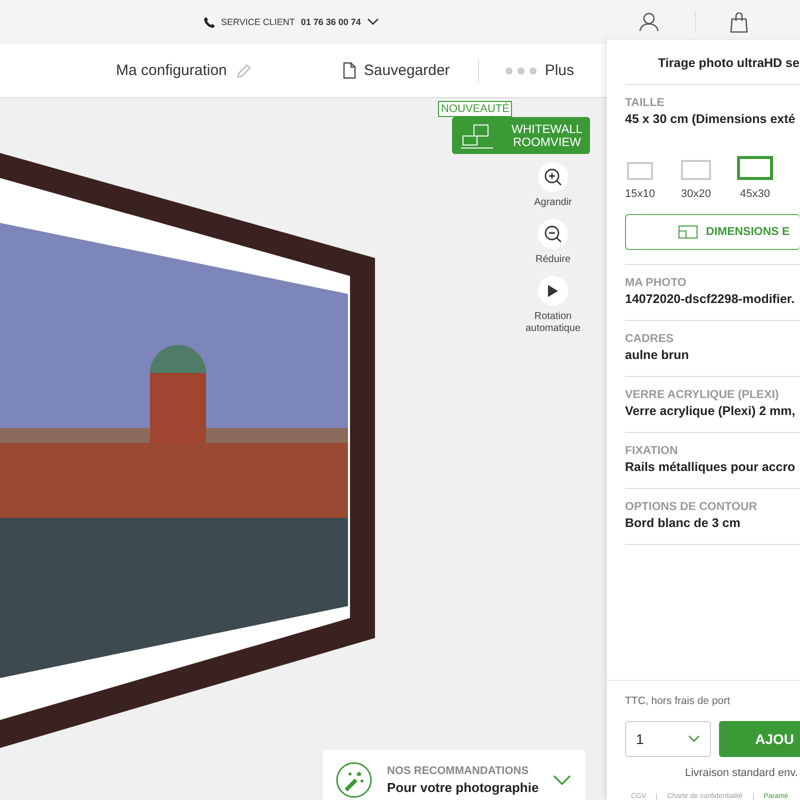 Image resolution: width=800 pixels, height=800 pixels. Describe the element at coordinates (657, 355) in the screenshot. I see `section-value: aulne brun` at that location.